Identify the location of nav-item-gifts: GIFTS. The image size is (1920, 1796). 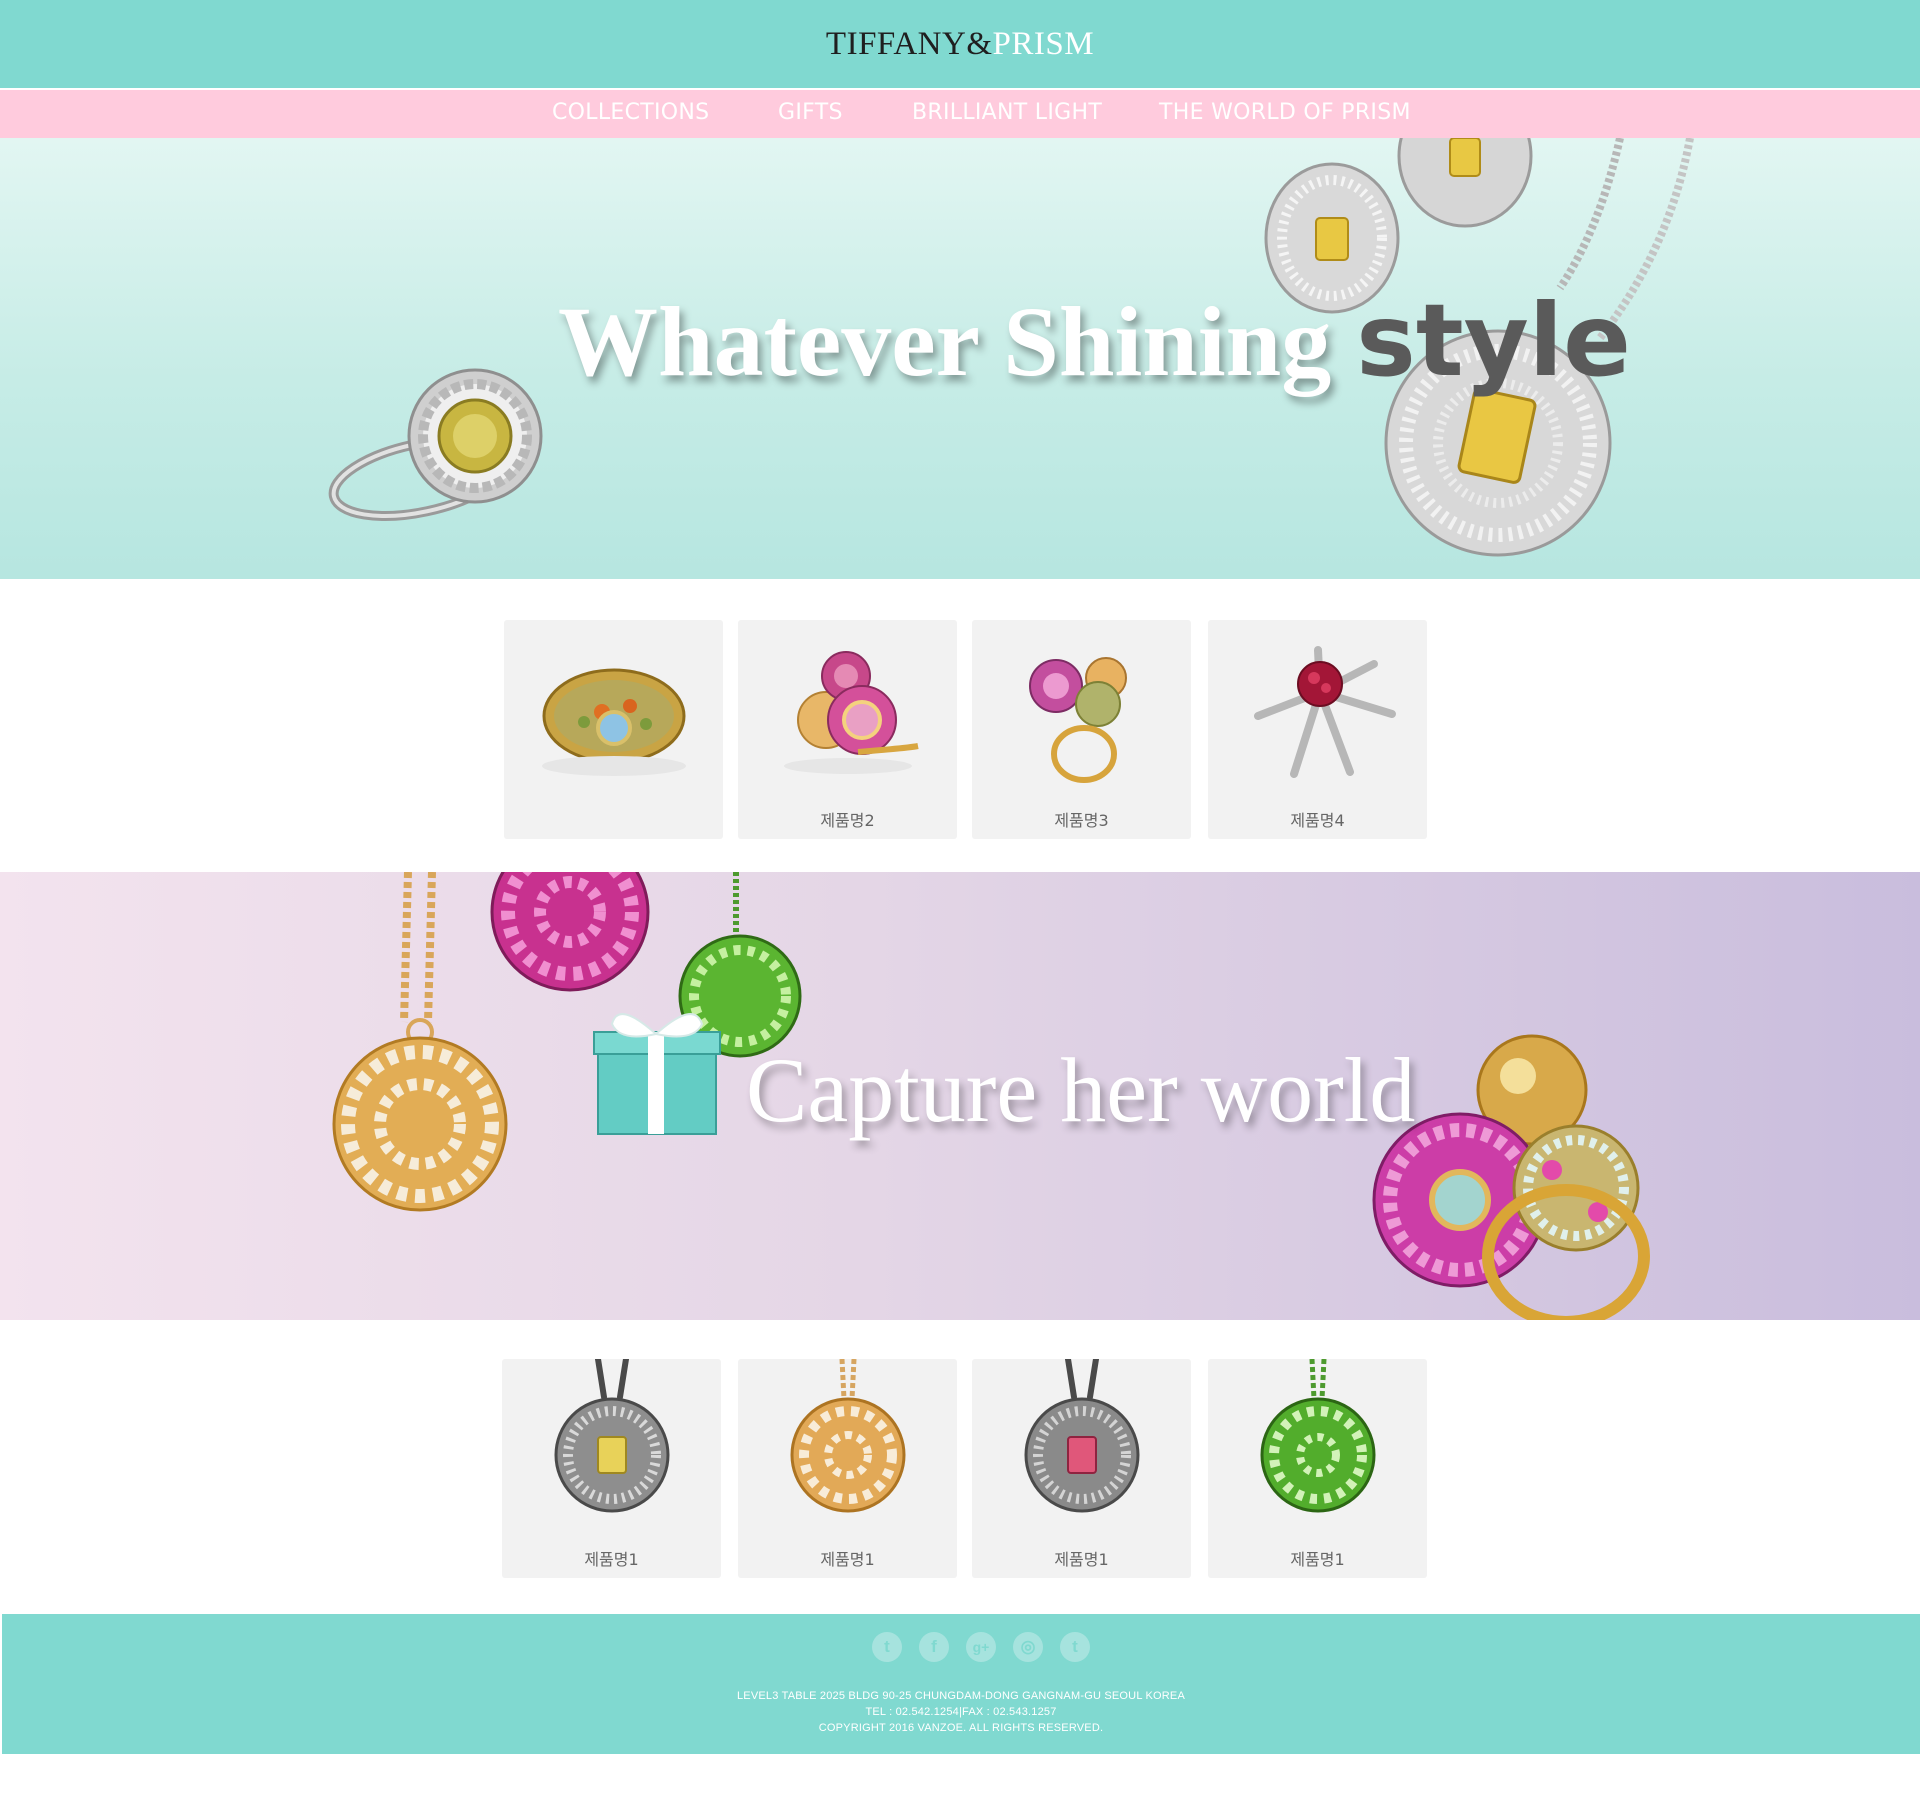
(810, 112).